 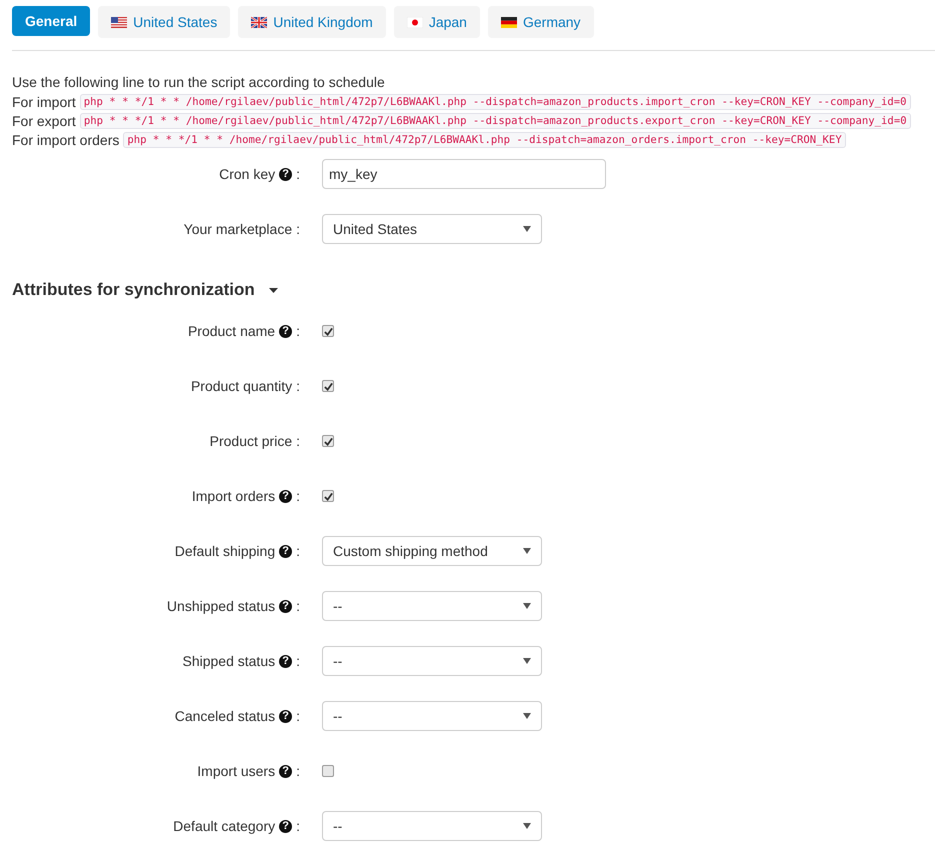 I want to click on germany-flag-icon, so click(x=508, y=22).